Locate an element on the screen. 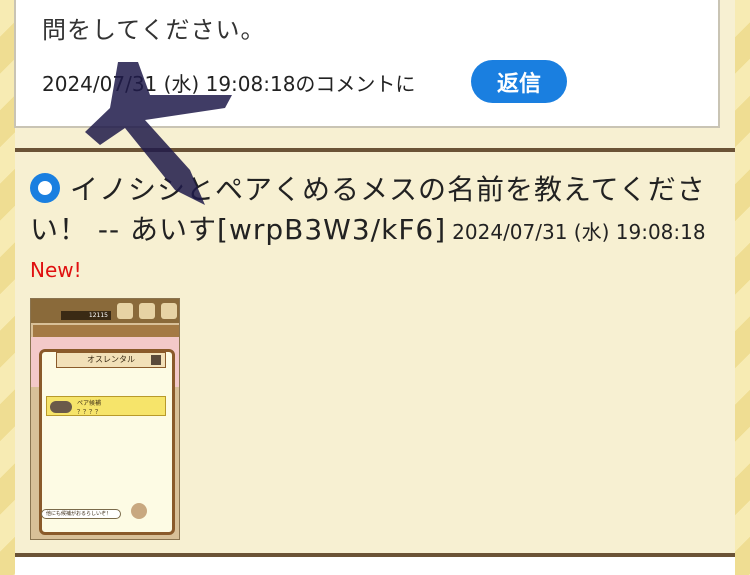 The width and height of the screenshot is (750, 575). new-badge: New! is located at coordinates (56, 270).